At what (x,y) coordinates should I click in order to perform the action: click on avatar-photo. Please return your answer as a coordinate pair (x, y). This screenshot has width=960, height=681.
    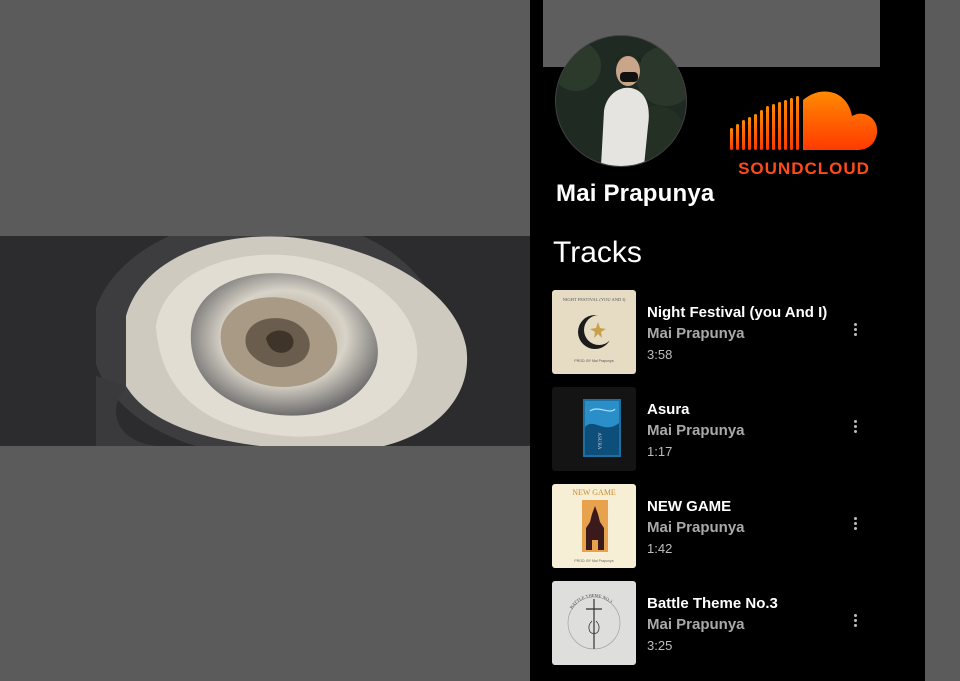
    Looking at the image, I should click on (621, 101).